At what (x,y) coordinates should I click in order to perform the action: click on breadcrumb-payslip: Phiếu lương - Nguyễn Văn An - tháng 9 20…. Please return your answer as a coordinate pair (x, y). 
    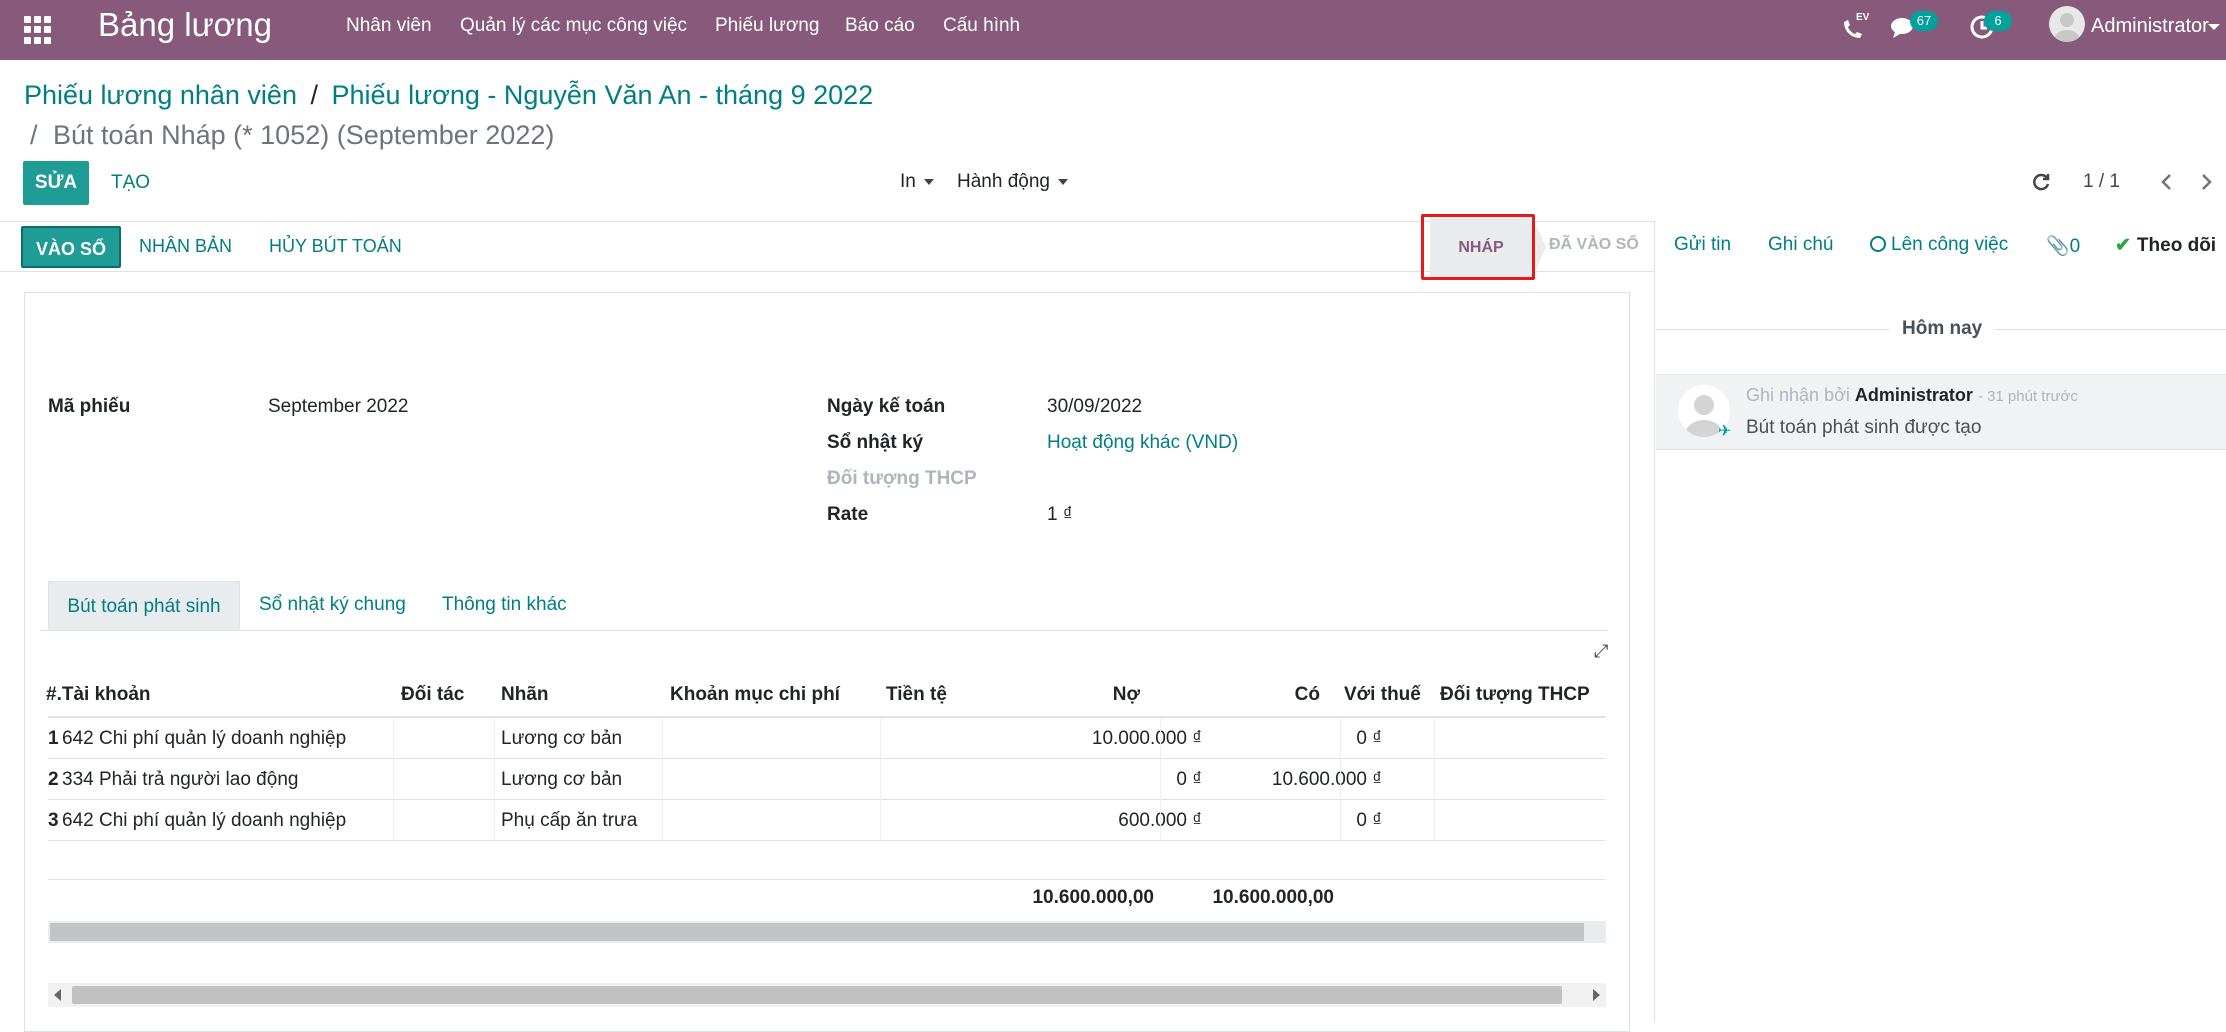
    Looking at the image, I should click on (603, 95).